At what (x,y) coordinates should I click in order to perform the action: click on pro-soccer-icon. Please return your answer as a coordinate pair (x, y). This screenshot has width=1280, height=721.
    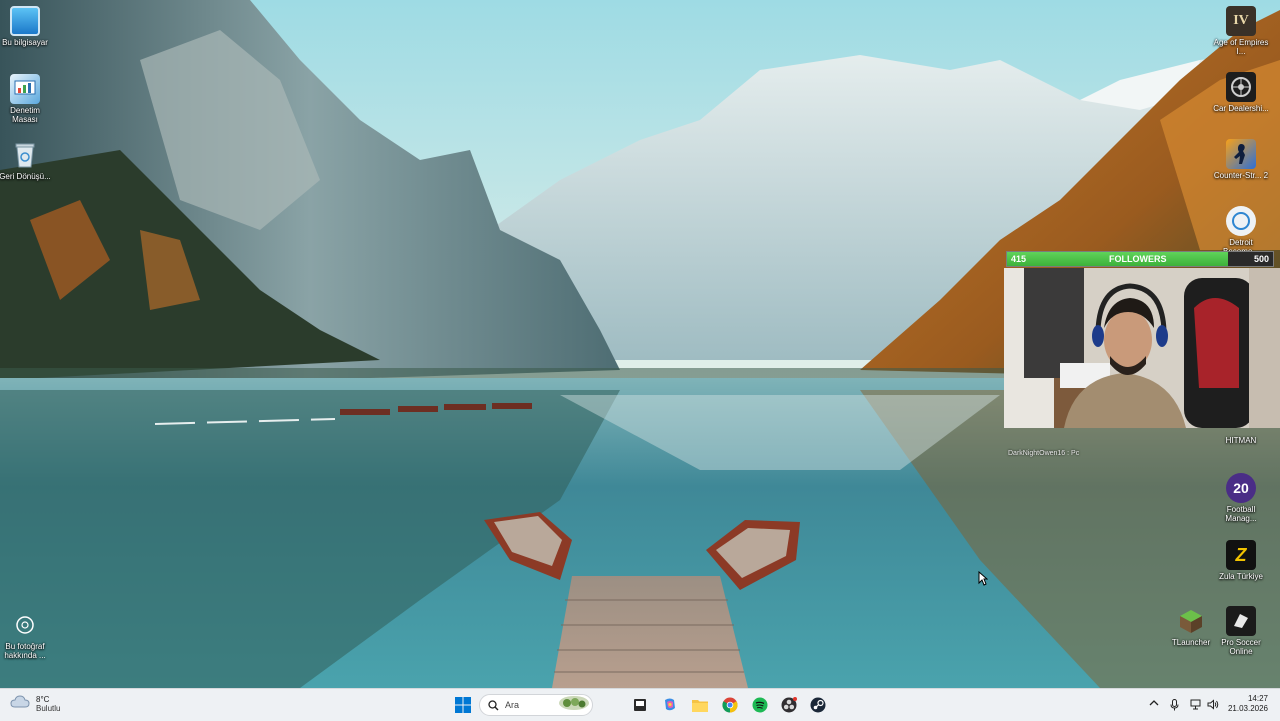
    Looking at the image, I should click on (1241, 621).